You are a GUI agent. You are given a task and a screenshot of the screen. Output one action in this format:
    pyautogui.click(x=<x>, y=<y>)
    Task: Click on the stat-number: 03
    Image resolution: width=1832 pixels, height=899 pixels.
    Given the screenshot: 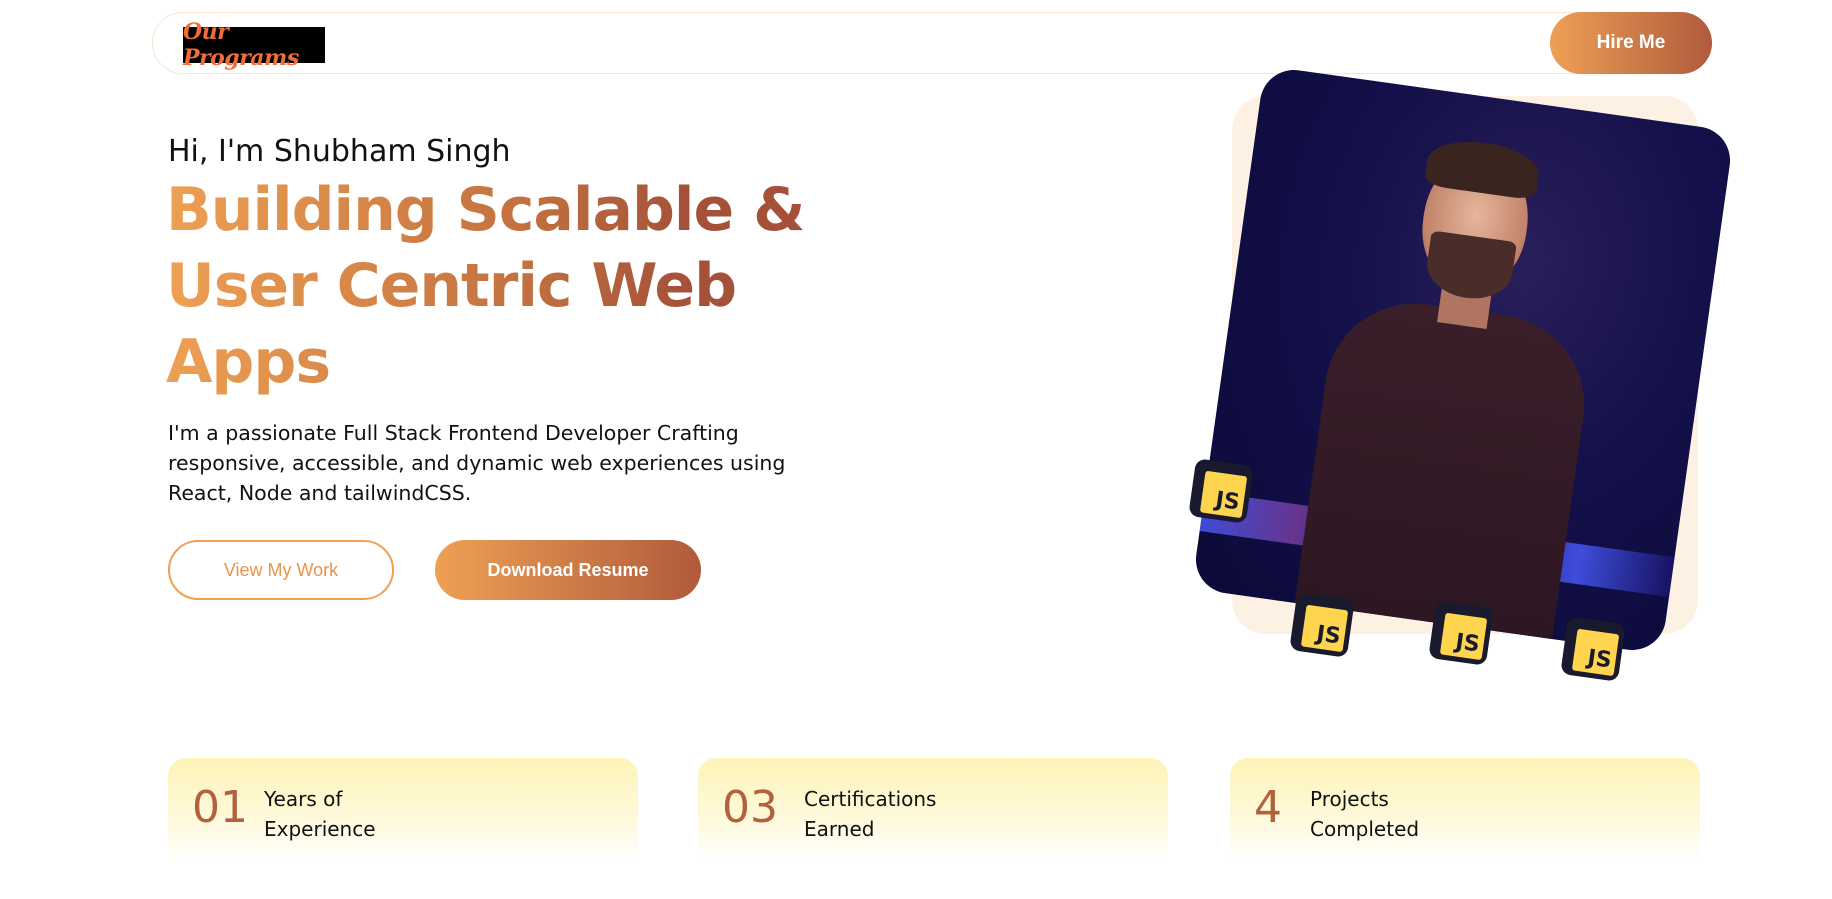 What is the action you would take?
    pyautogui.click(x=750, y=807)
    